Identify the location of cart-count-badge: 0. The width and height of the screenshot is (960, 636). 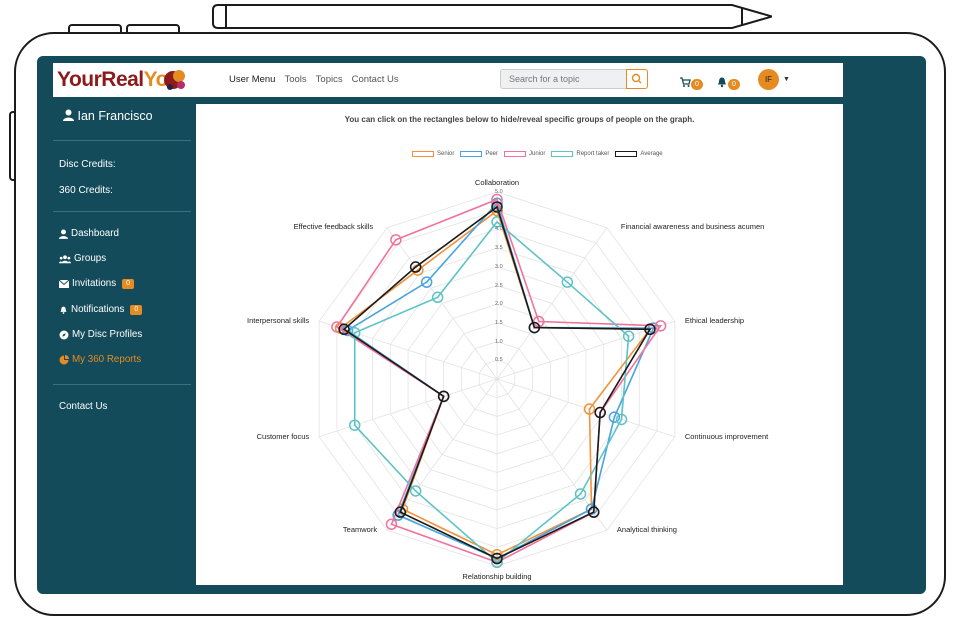
(697, 84).